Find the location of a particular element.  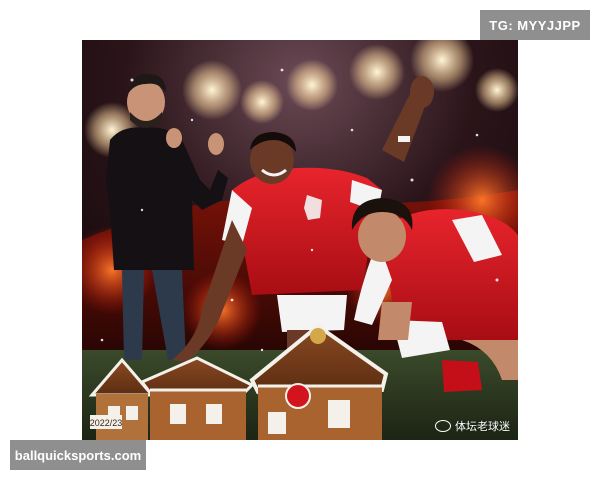

trophy-icon is located at coordinates (318, 336).